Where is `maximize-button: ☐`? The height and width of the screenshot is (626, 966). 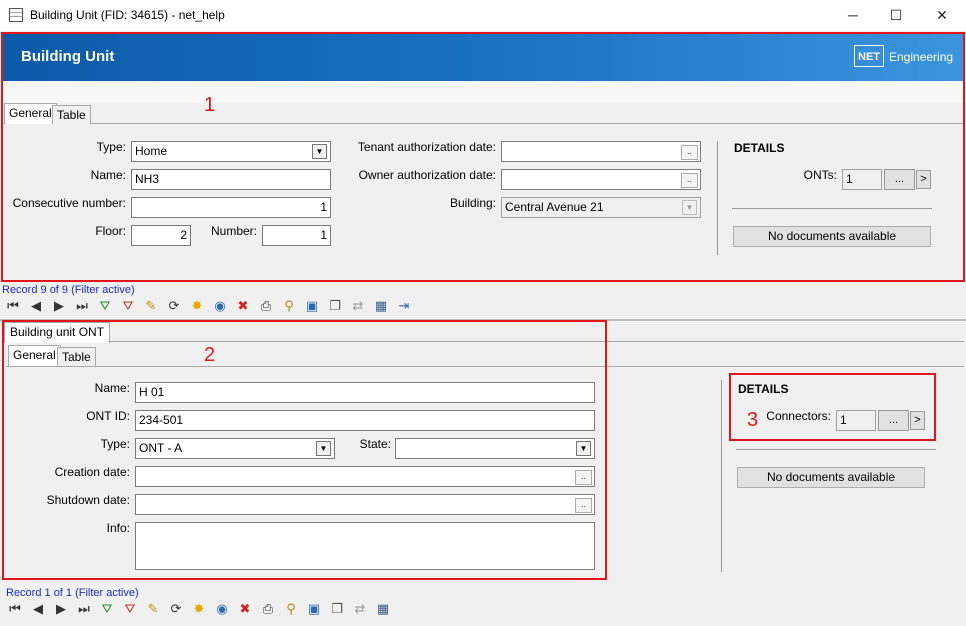 maximize-button: ☐ is located at coordinates (896, 15).